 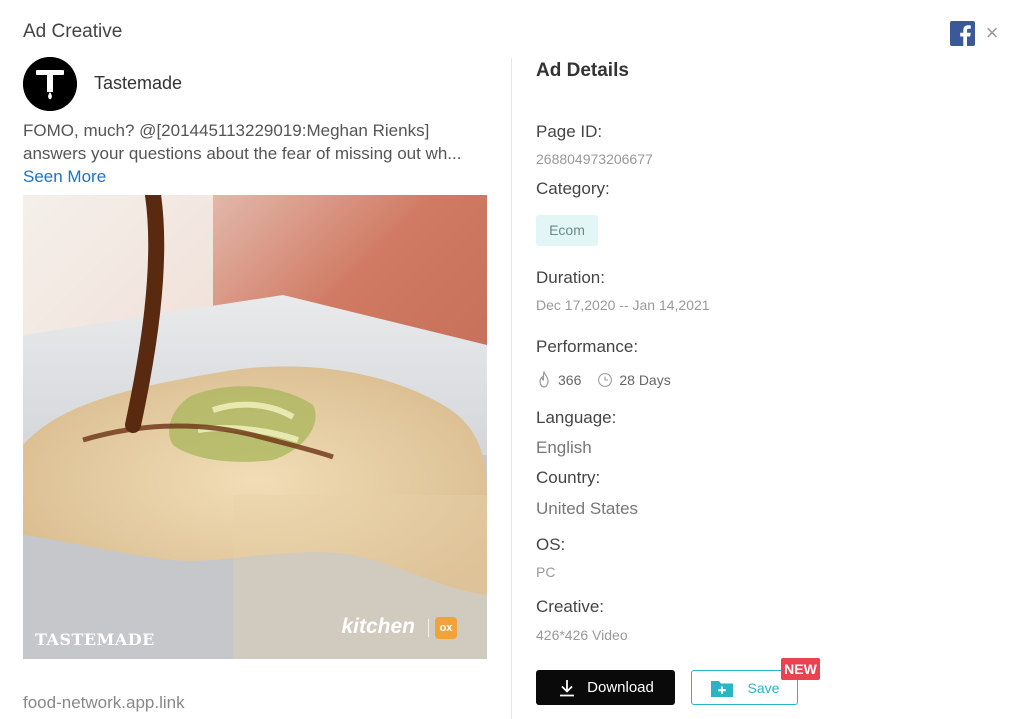 I want to click on page-id-label: Page ID:, so click(x=569, y=131).